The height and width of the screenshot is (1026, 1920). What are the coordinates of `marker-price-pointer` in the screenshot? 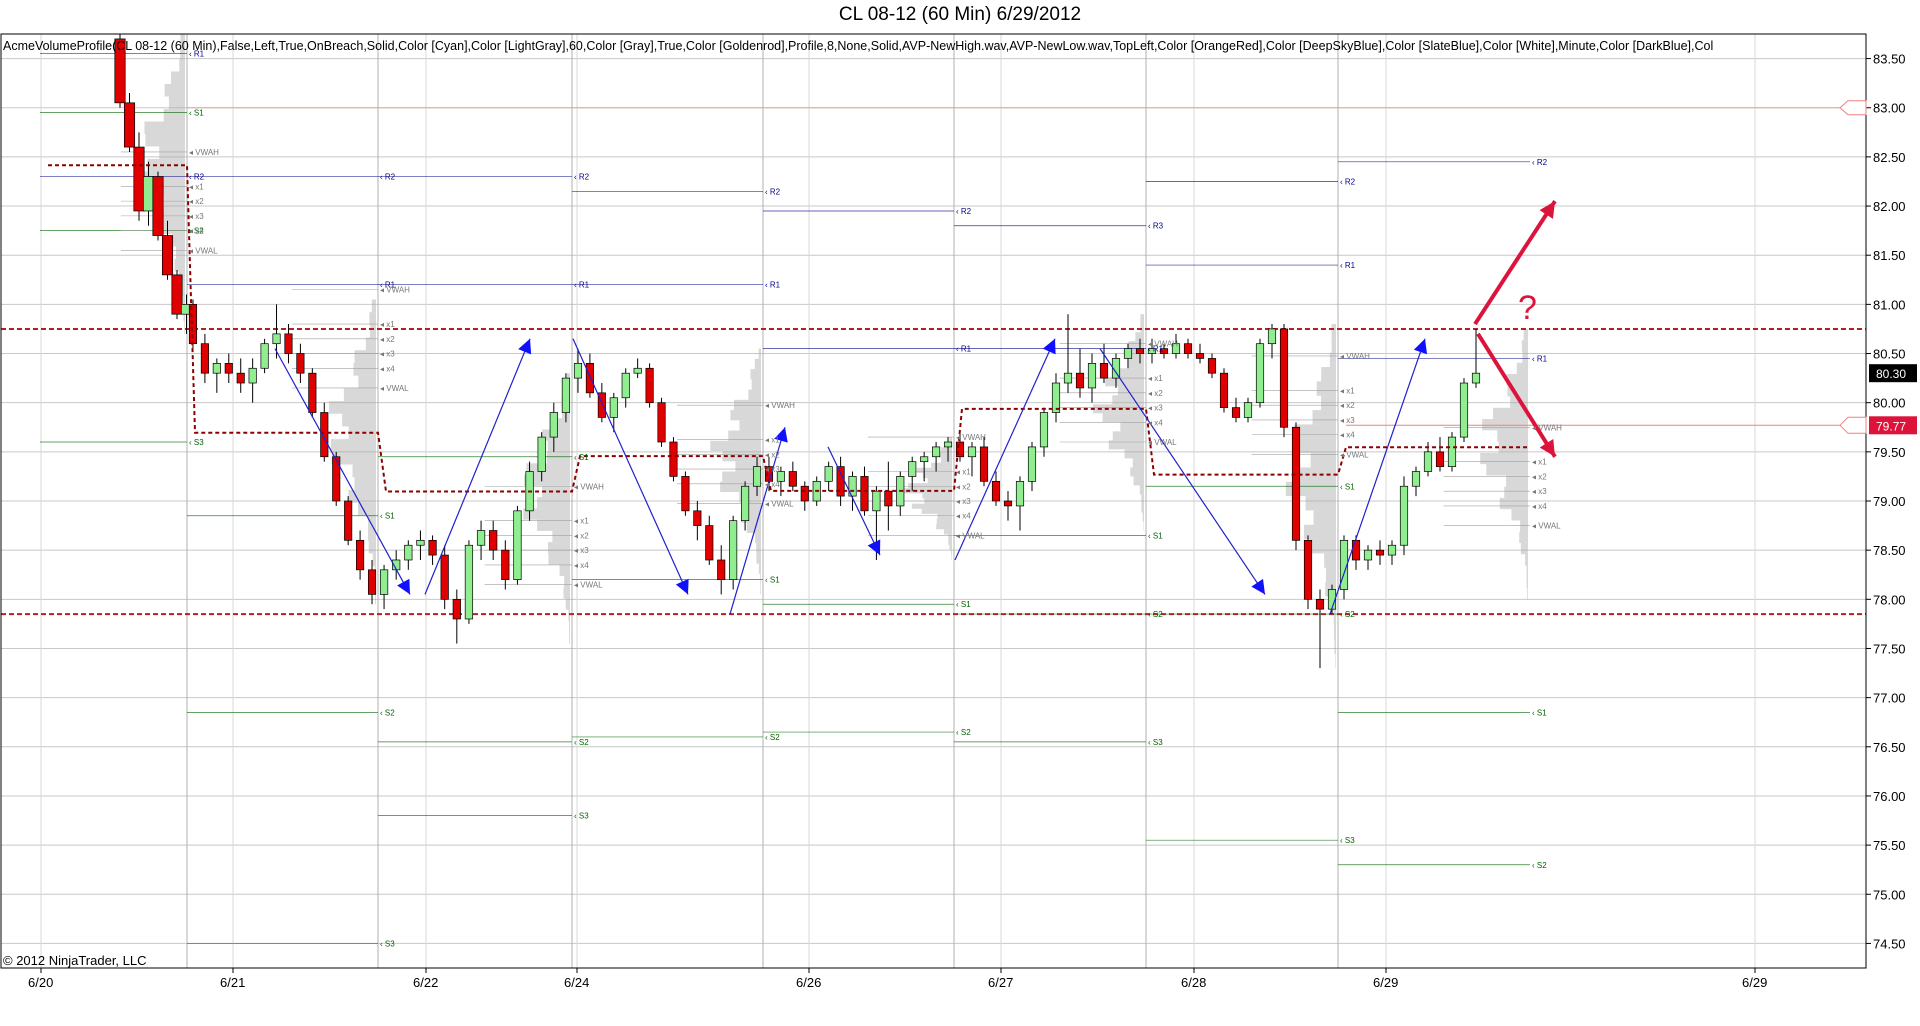 It's located at (1853, 425).